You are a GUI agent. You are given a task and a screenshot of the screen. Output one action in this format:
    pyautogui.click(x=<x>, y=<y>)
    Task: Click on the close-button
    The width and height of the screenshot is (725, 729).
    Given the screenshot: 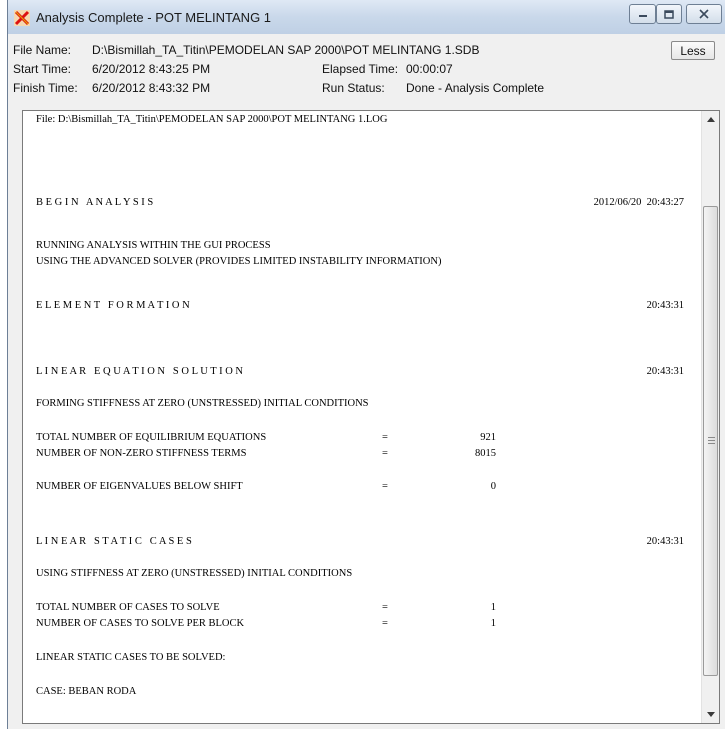 What is the action you would take?
    pyautogui.click(x=704, y=14)
    